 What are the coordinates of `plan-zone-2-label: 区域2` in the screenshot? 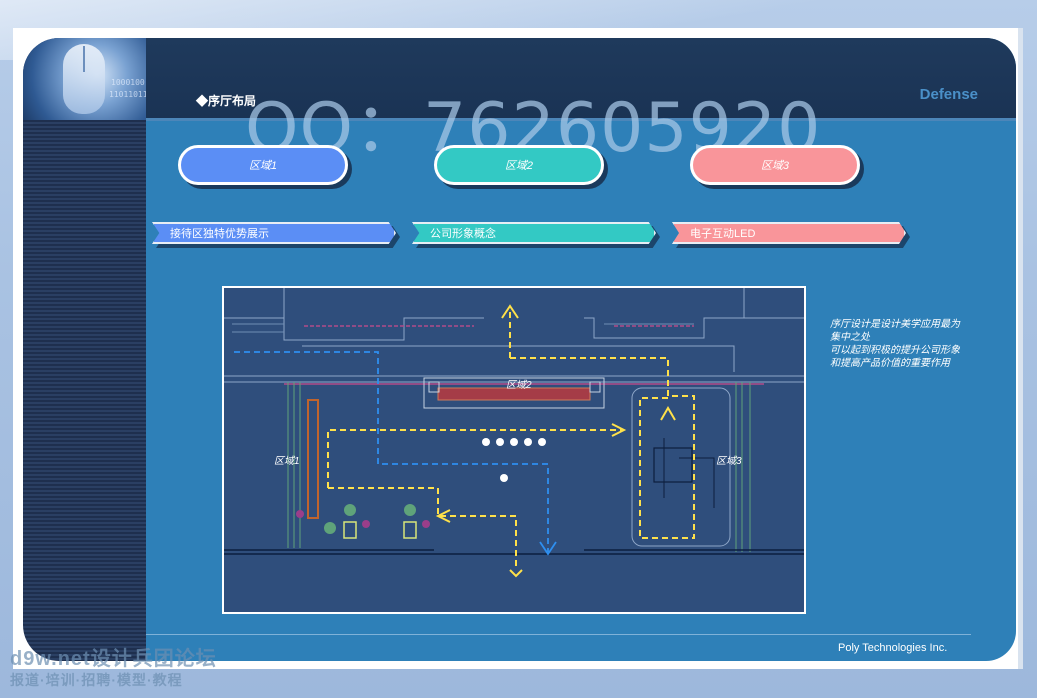 It's located at (519, 385).